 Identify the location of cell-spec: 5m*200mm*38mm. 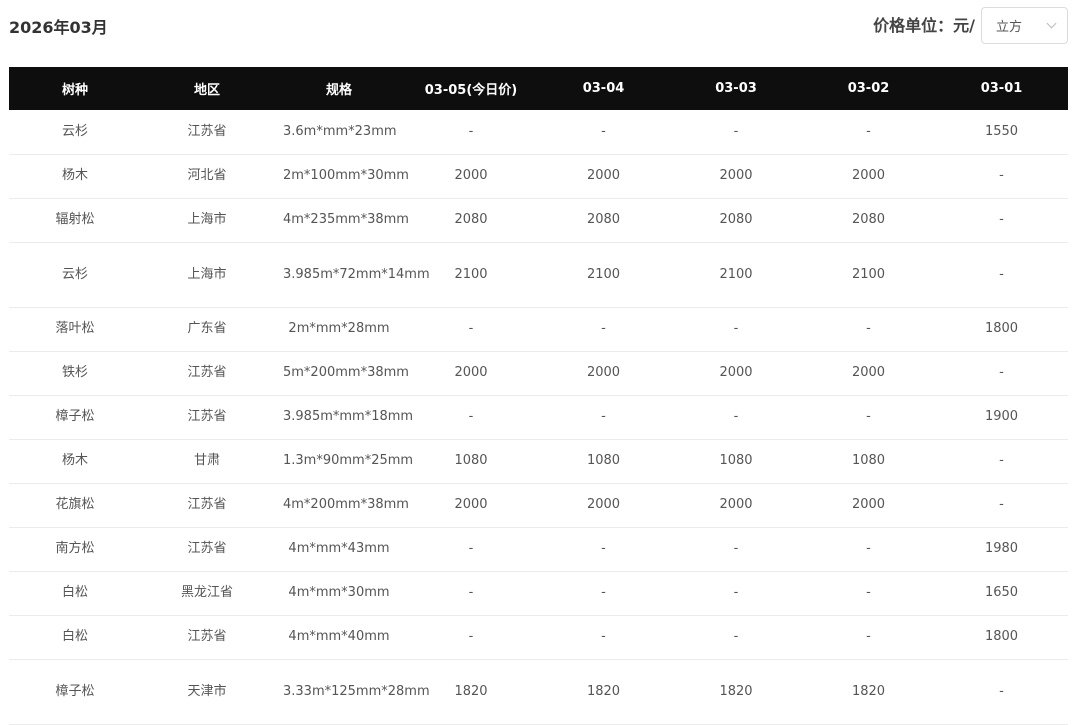
(341, 373).